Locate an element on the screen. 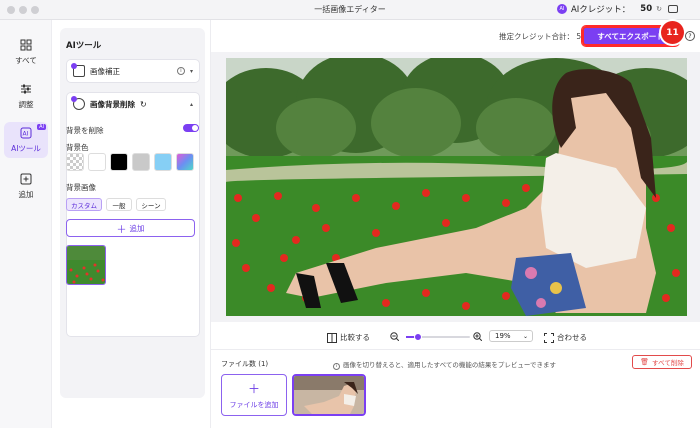 The height and width of the screenshot is (428, 700). sliders-icon is located at coordinates (26, 88).